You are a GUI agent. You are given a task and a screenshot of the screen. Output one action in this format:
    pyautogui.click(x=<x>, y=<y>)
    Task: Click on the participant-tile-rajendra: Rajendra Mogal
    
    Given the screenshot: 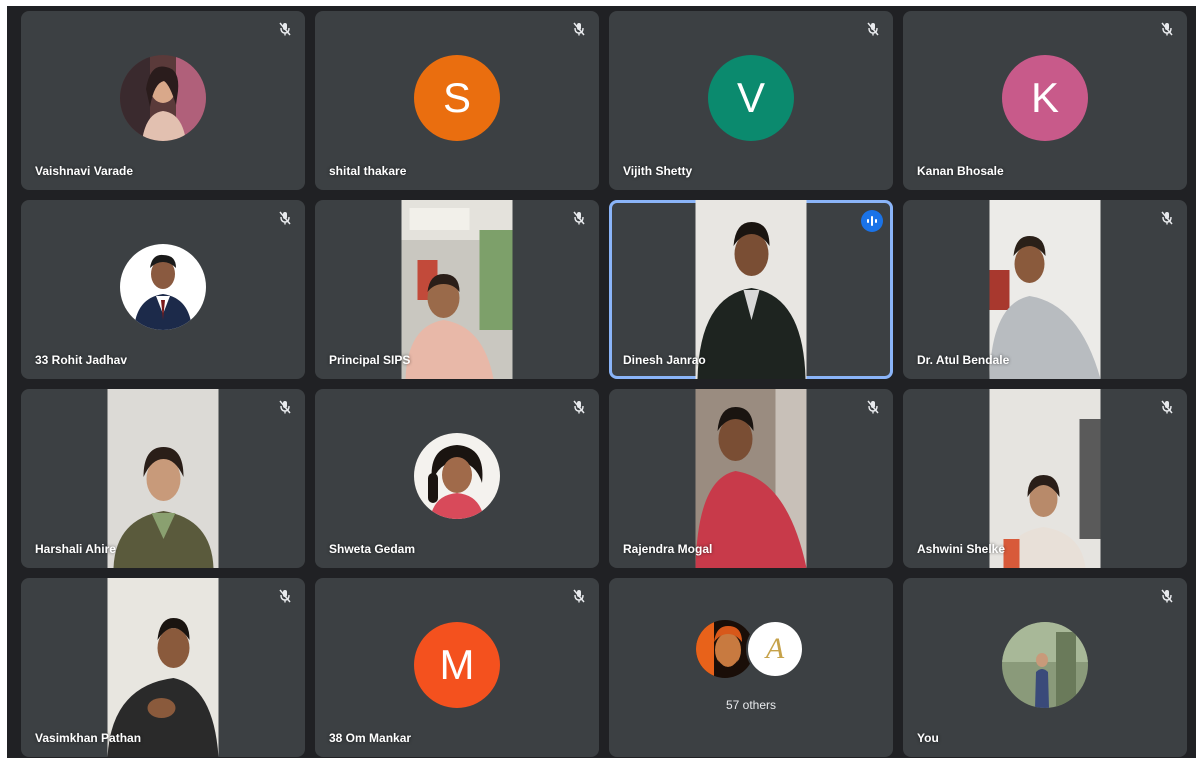 What is the action you would take?
    pyautogui.click(x=751, y=478)
    